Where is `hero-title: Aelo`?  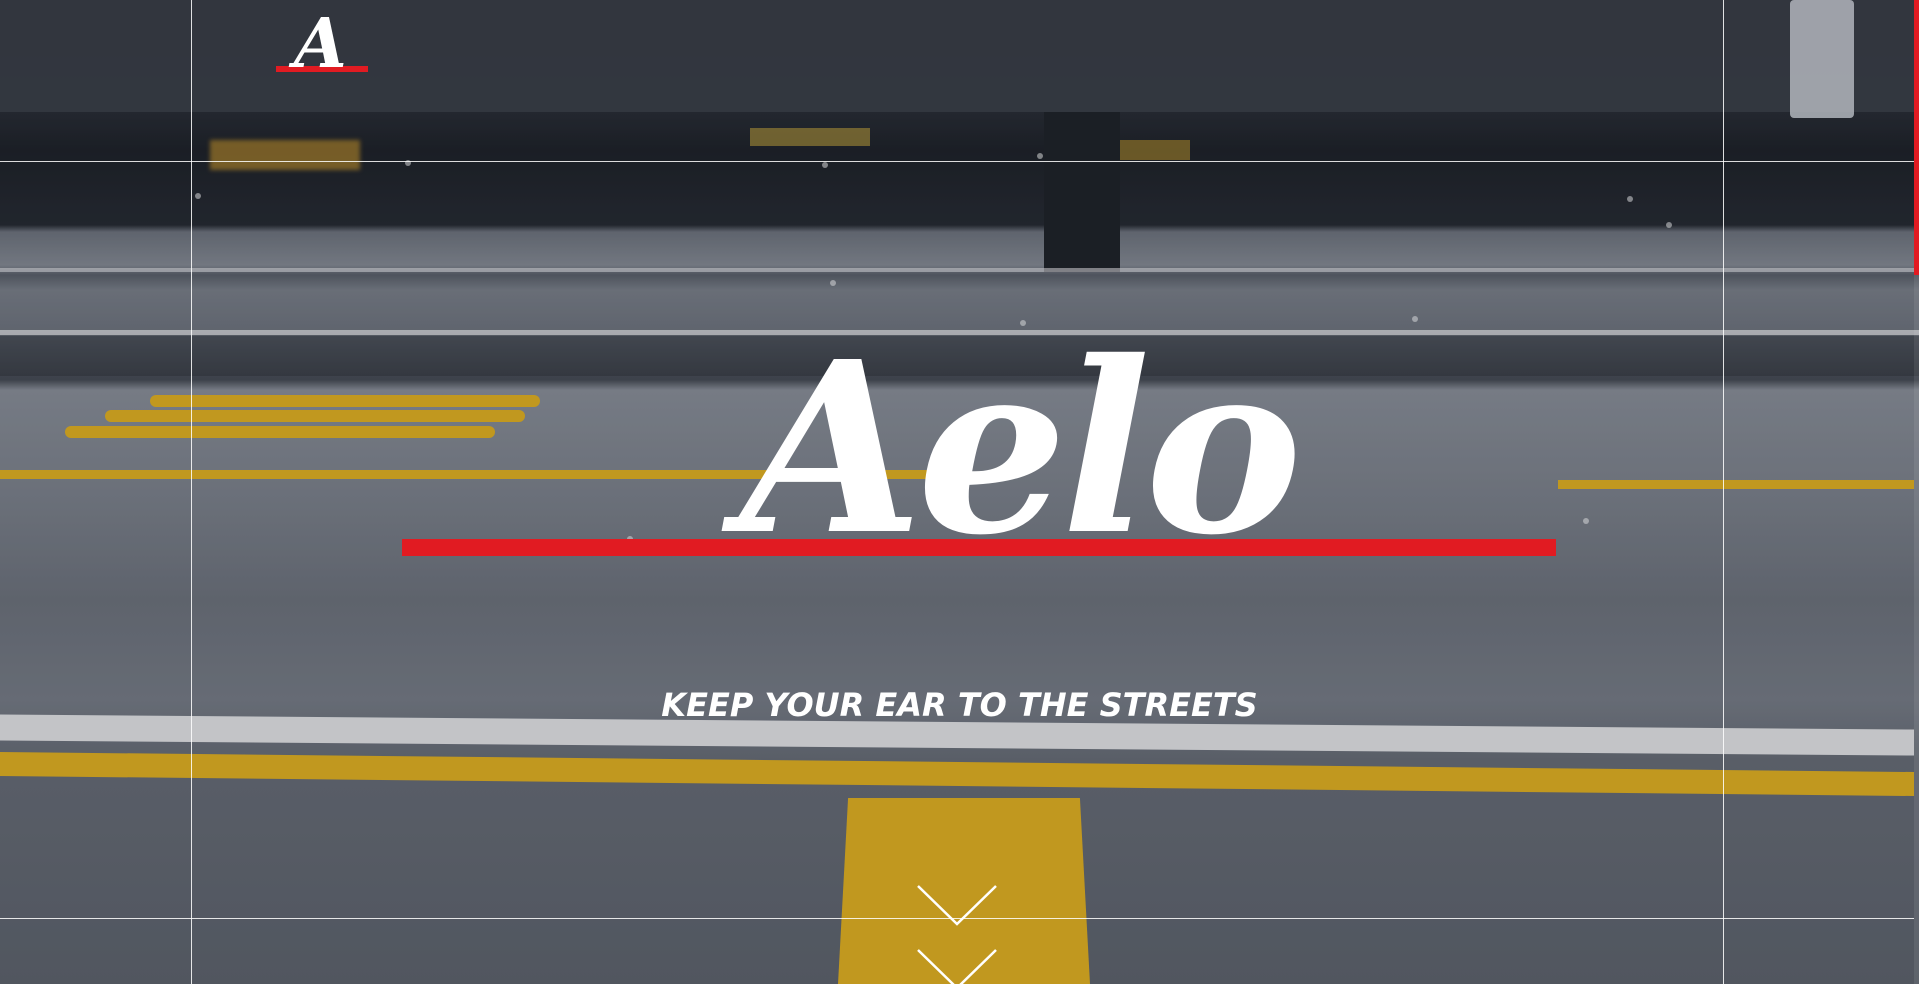 hero-title: Aelo is located at coordinates (1021, 448).